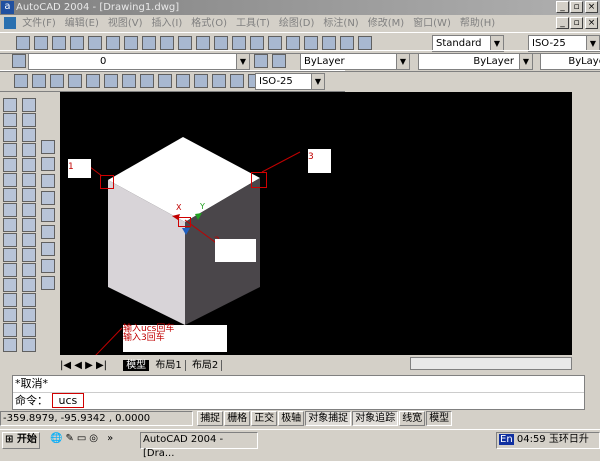 The height and width of the screenshot is (461, 600). I want to click on tolerance-icon, so click(200, 81).